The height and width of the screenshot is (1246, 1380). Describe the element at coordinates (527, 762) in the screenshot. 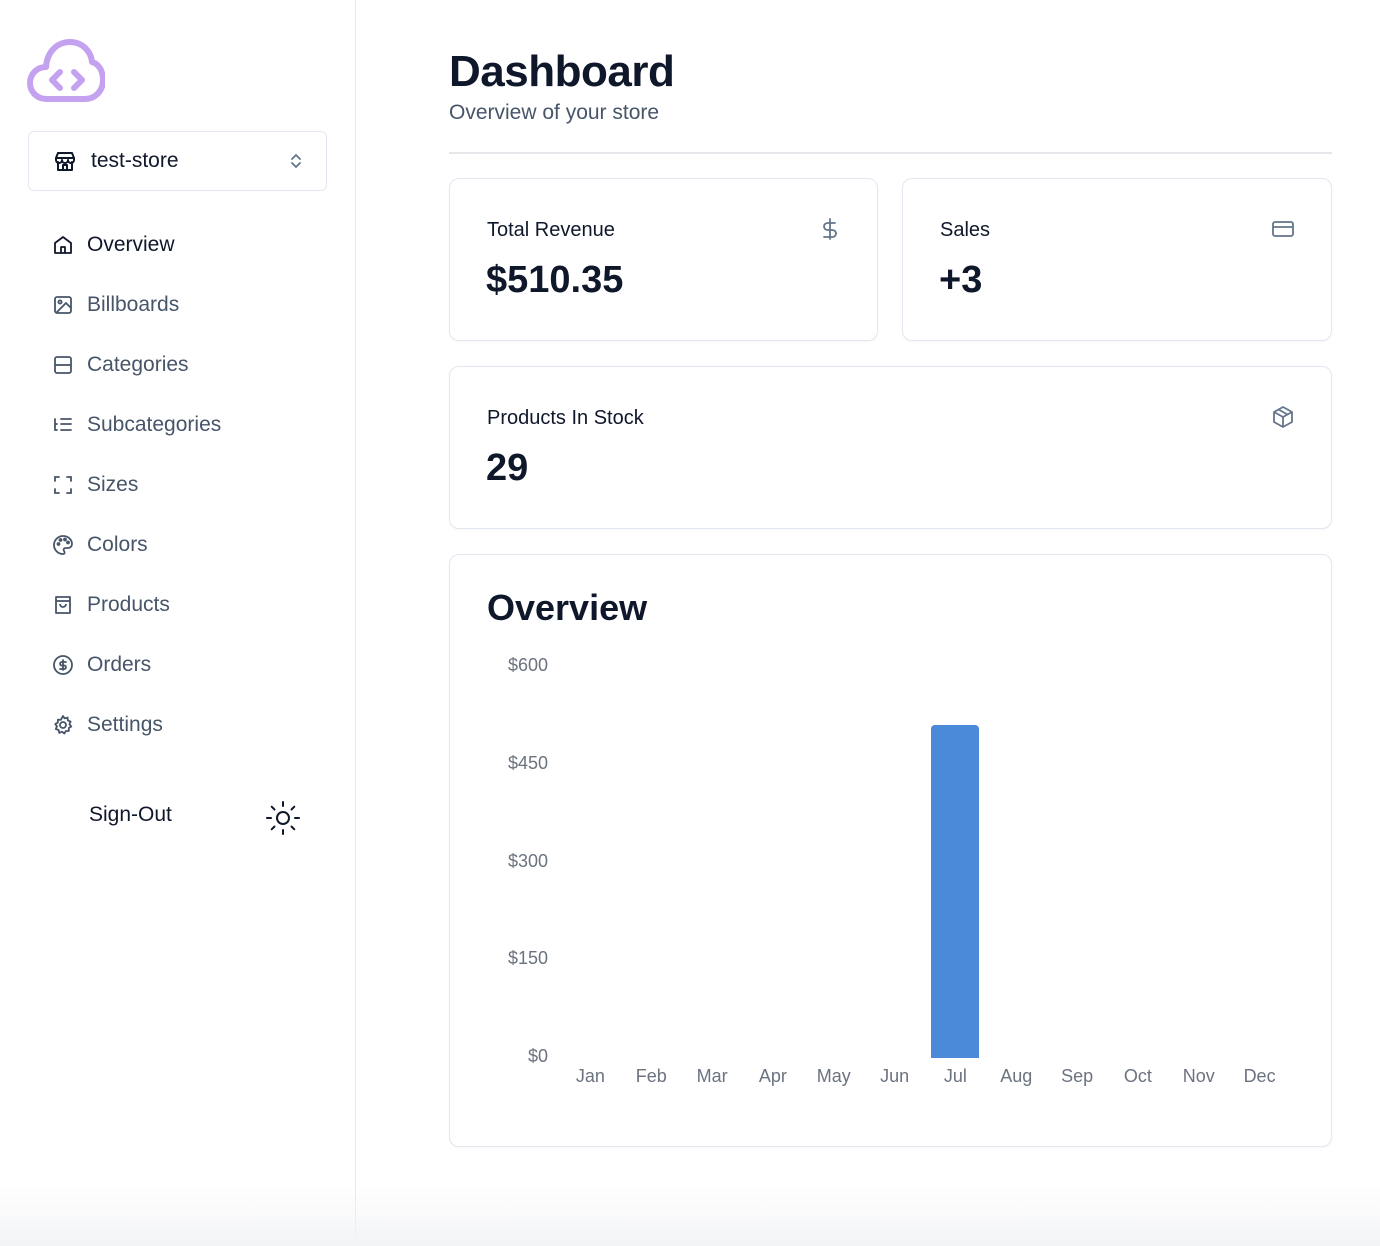

I see `y-tick-label: $450` at that location.